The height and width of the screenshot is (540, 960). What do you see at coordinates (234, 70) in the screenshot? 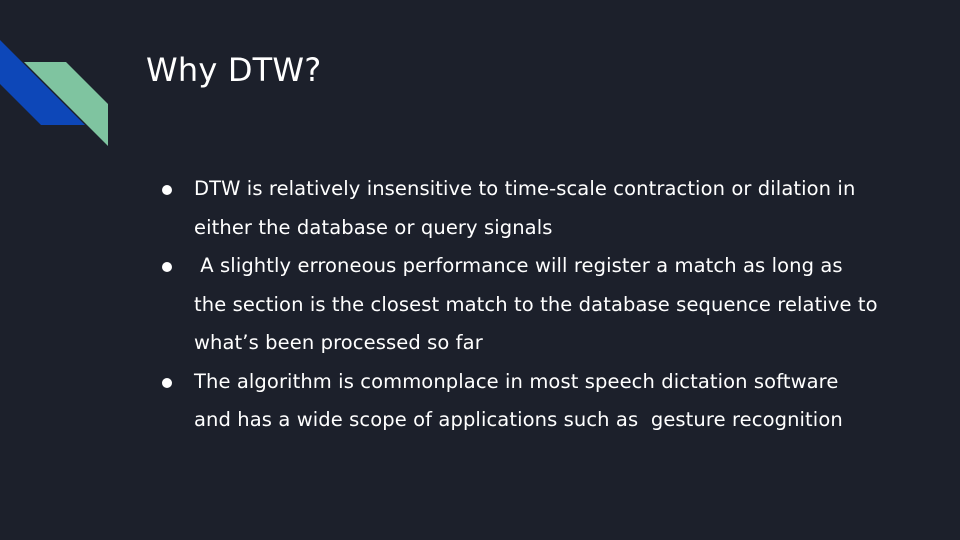
I see `slide-title: Why DTW?` at bounding box center [234, 70].